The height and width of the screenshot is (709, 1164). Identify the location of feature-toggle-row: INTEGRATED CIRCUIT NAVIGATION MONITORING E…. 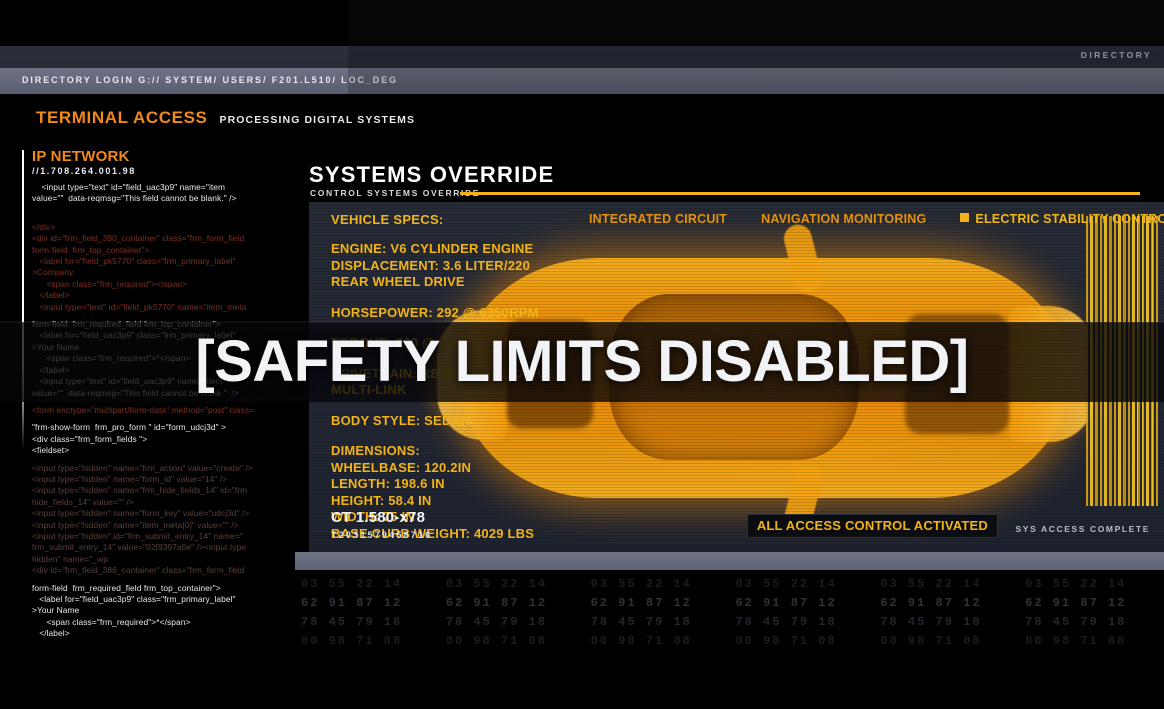
(876, 219).